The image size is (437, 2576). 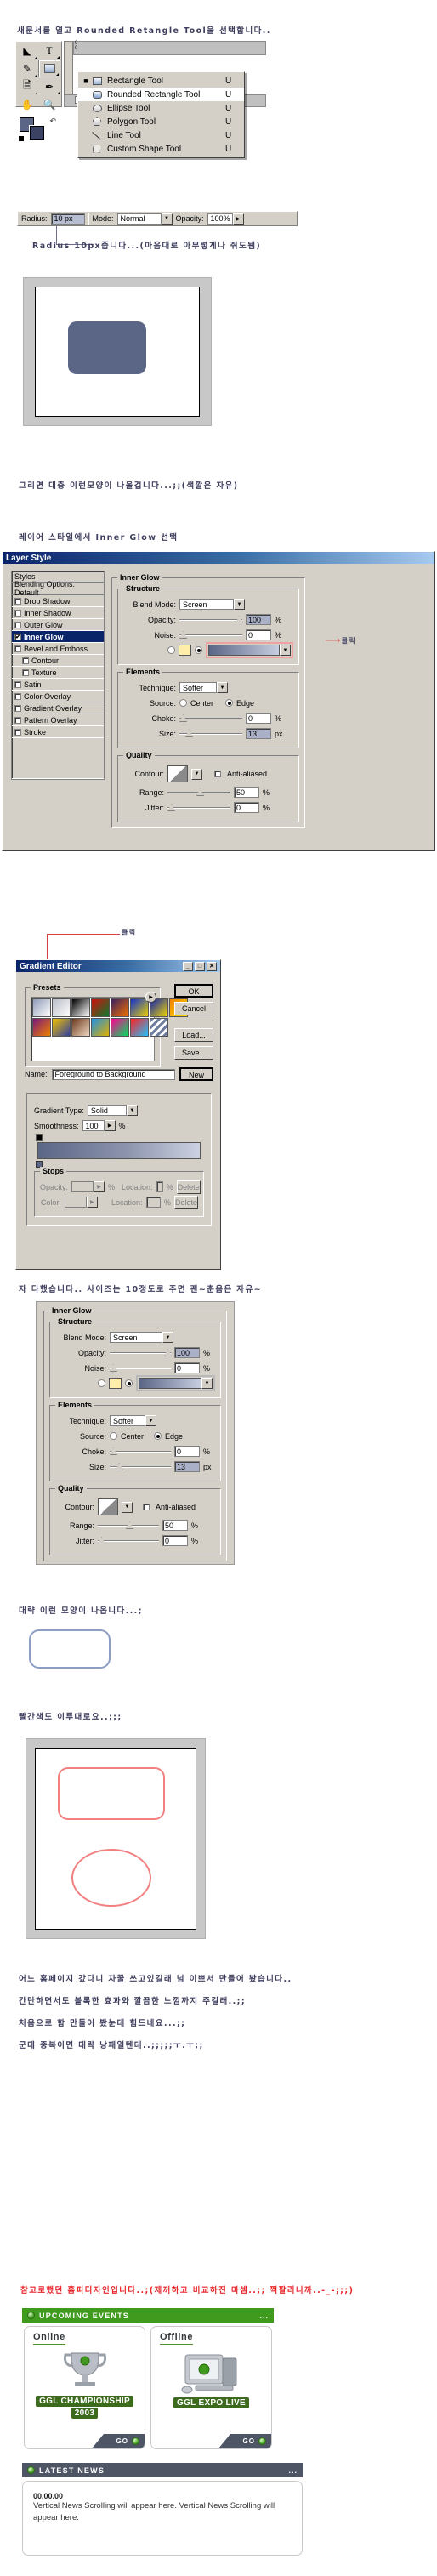 What do you see at coordinates (17, 720) in the screenshot?
I see `pattern-overlay-checkbox` at bounding box center [17, 720].